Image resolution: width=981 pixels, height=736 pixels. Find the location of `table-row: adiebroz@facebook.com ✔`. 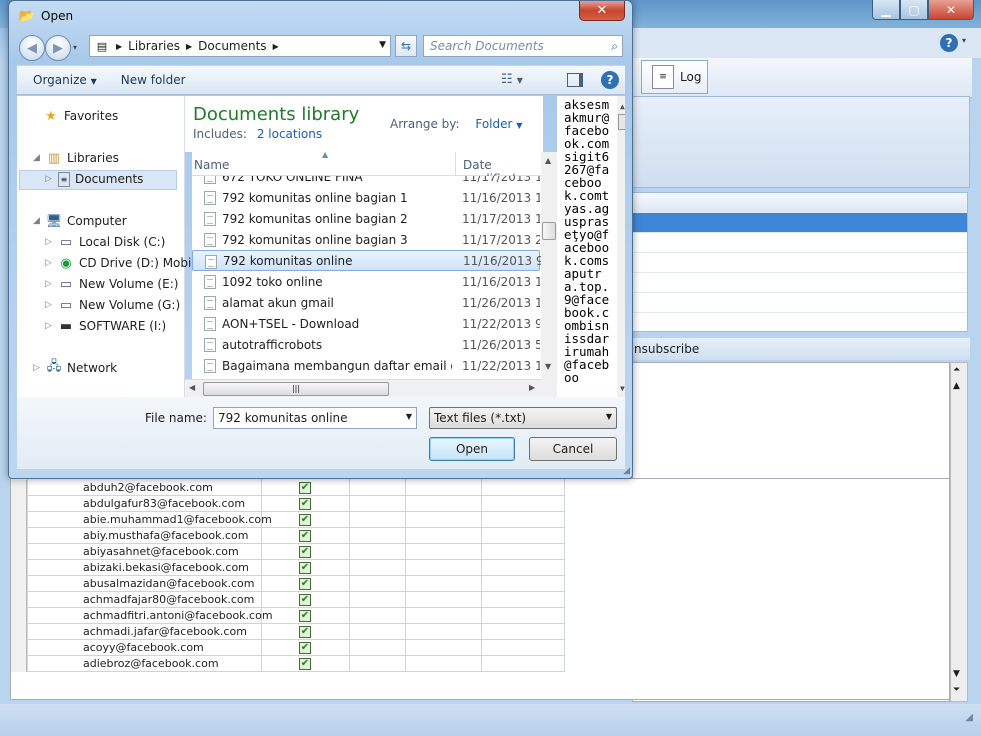

table-row: adiebroz@facebook.com ✔ is located at coordinates (288, 664).